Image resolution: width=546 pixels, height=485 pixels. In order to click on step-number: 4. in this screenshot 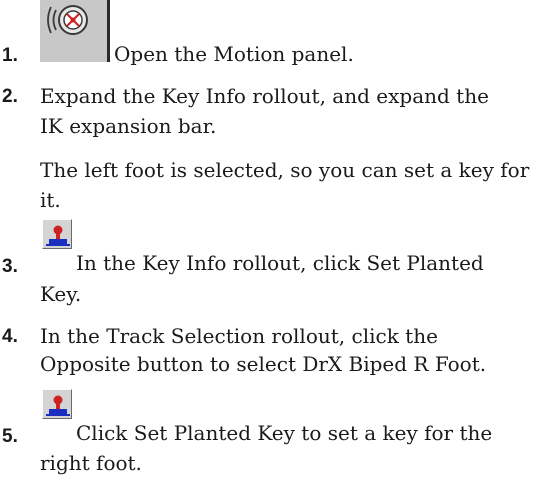, I will do `click(10, 336)`.